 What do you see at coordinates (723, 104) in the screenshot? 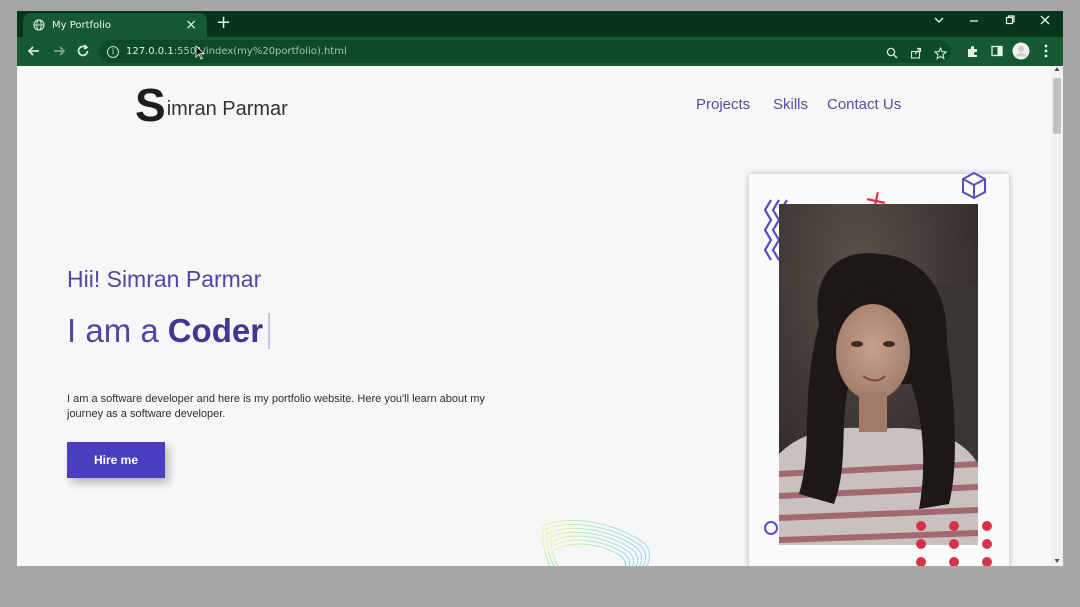
I see `nav-projects: Projects` at bounding box center [723, 104].